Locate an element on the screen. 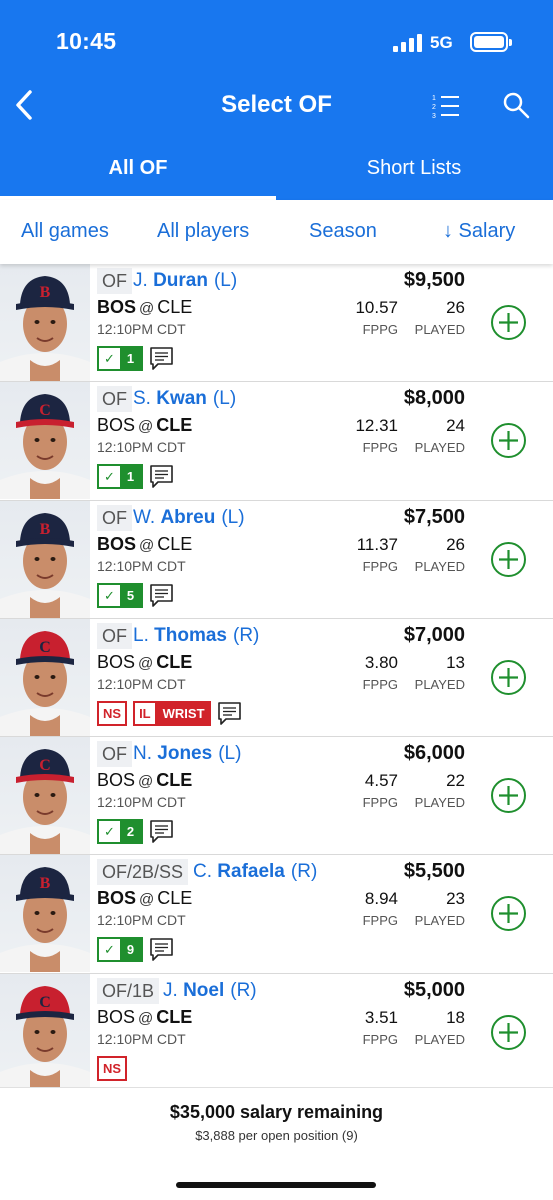  player-name: N. Jones (L) is located at coordinates (187, 754).